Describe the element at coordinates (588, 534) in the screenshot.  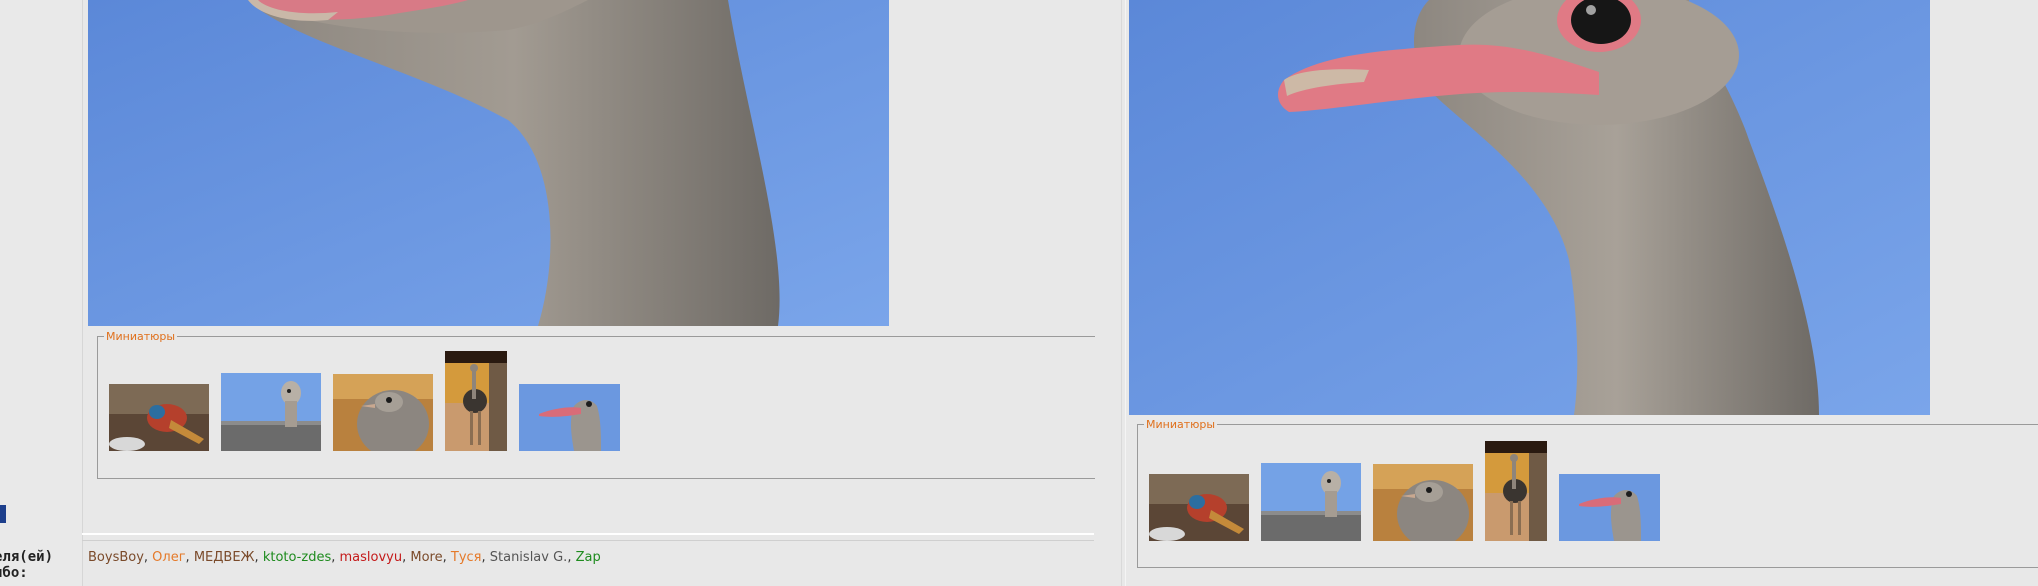
I see `post-separator-light` at that location.